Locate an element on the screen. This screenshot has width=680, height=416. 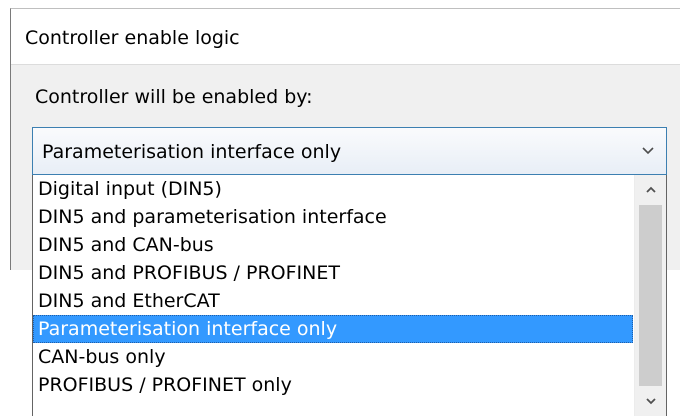
scrollbar-thumb is located at coordinates (650, 295).